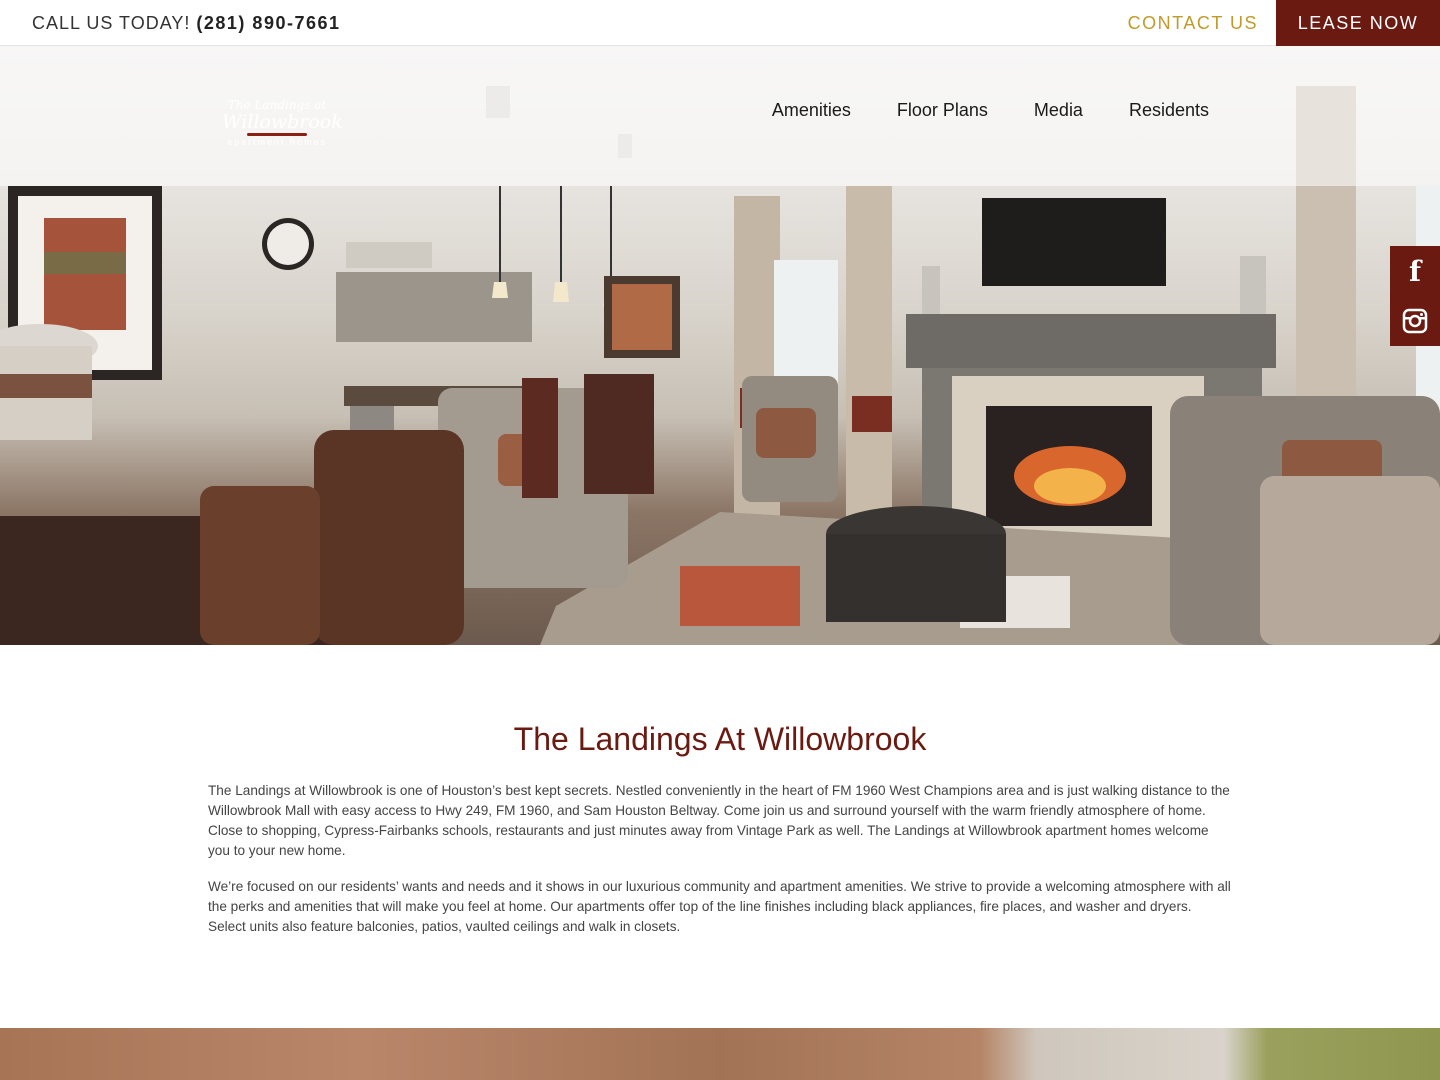 Image resolution: width=1440 pixels, height=1080 pixels. What do you see at coordinates (282, 122) in the screenshot?
I see `logo-line2: Willowbrook` at bounding box center [282, 122].